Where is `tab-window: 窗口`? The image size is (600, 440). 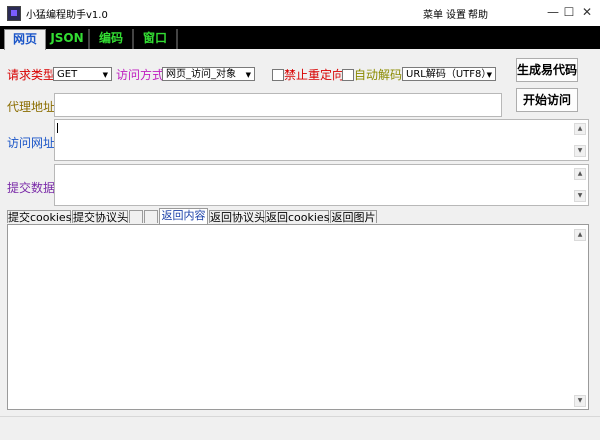 tab-window: 窗口 is located at coordinates (156, 39).